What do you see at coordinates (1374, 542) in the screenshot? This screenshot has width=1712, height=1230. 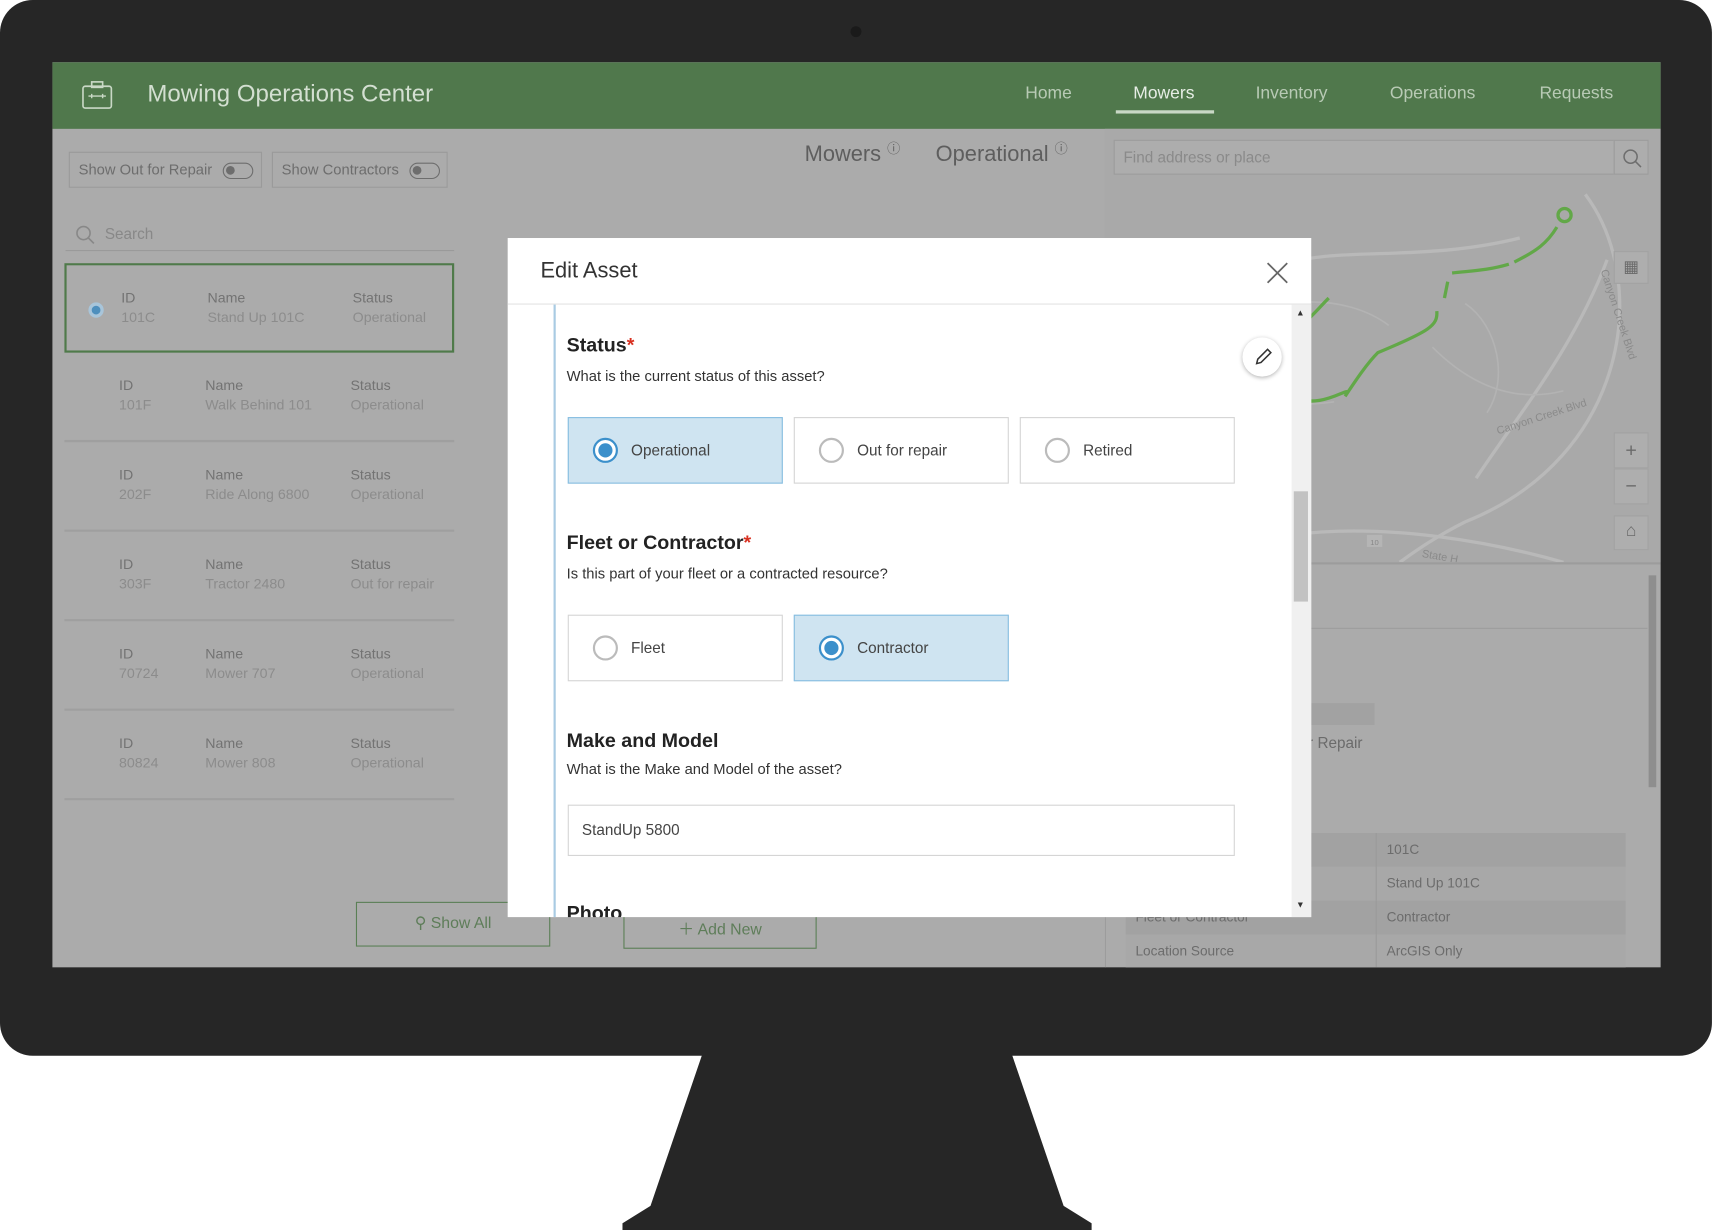 I see `highway-shield: 10` at bounding box center [1374, 542].